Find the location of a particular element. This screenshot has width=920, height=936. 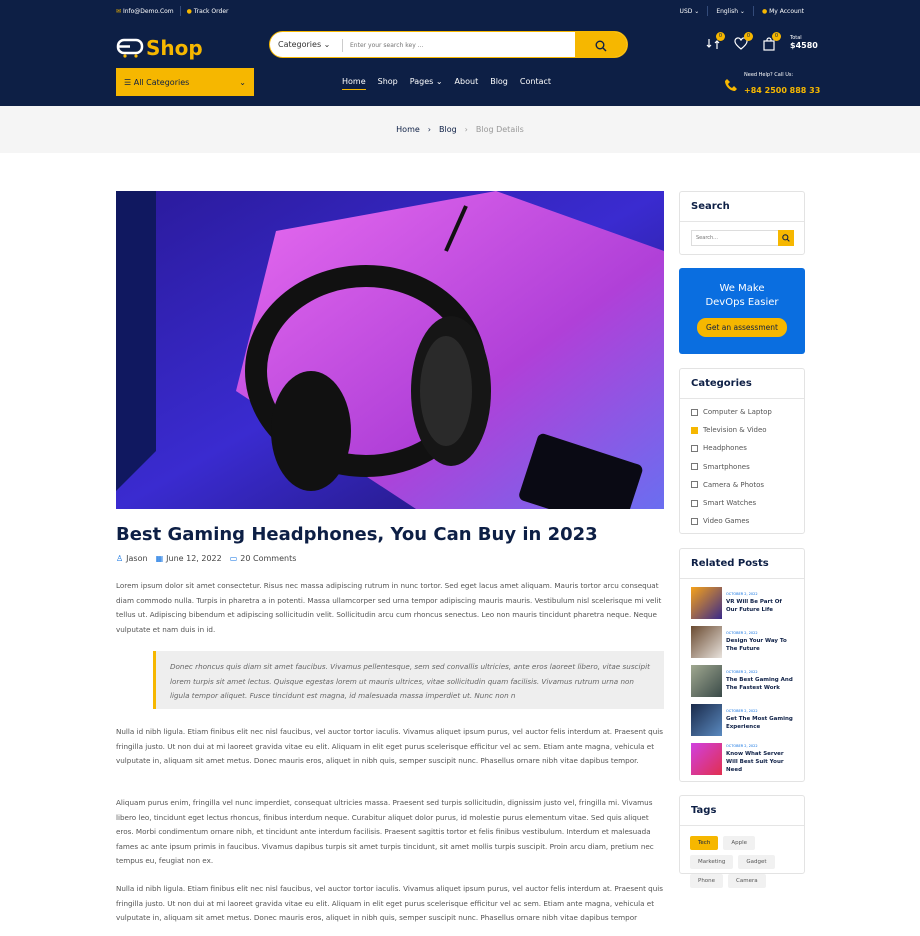

category-item: Television & Video is located at coordinates (742, 430).